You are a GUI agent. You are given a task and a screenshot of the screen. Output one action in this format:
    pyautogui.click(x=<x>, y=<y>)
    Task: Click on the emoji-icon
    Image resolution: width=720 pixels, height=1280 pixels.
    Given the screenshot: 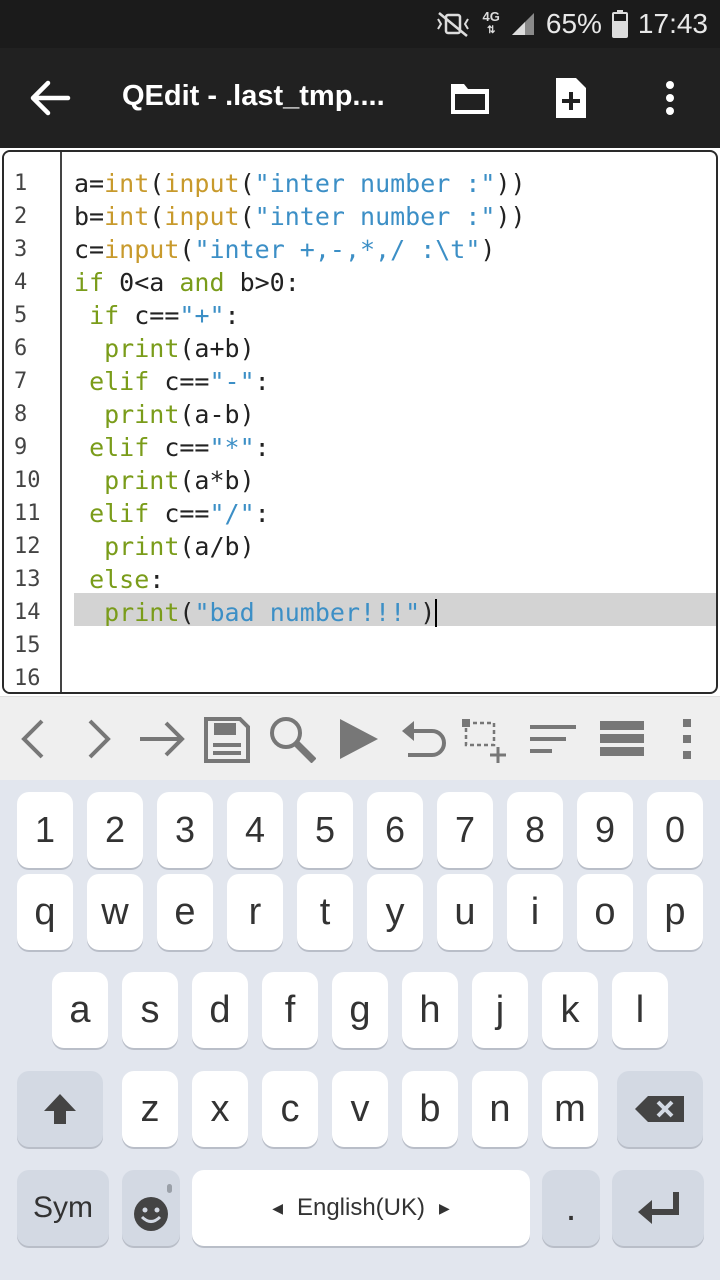 What is the action you would take?
    pyautogui.click(x=153, y=1207)
    